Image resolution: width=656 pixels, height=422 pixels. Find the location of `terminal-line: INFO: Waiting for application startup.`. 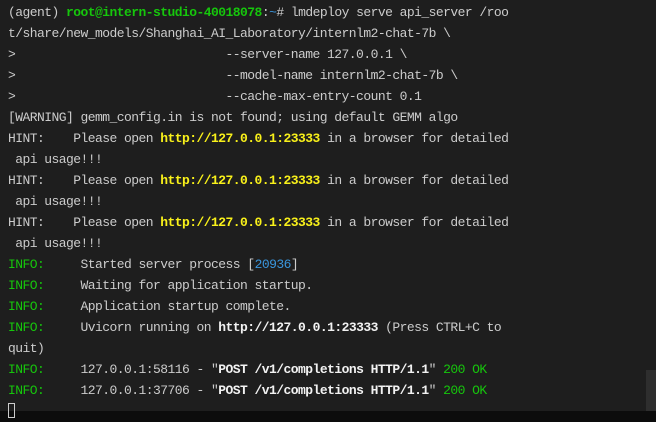

terminal-line: INFO: Waiting for application startup. is located at coordinates (332, 285).